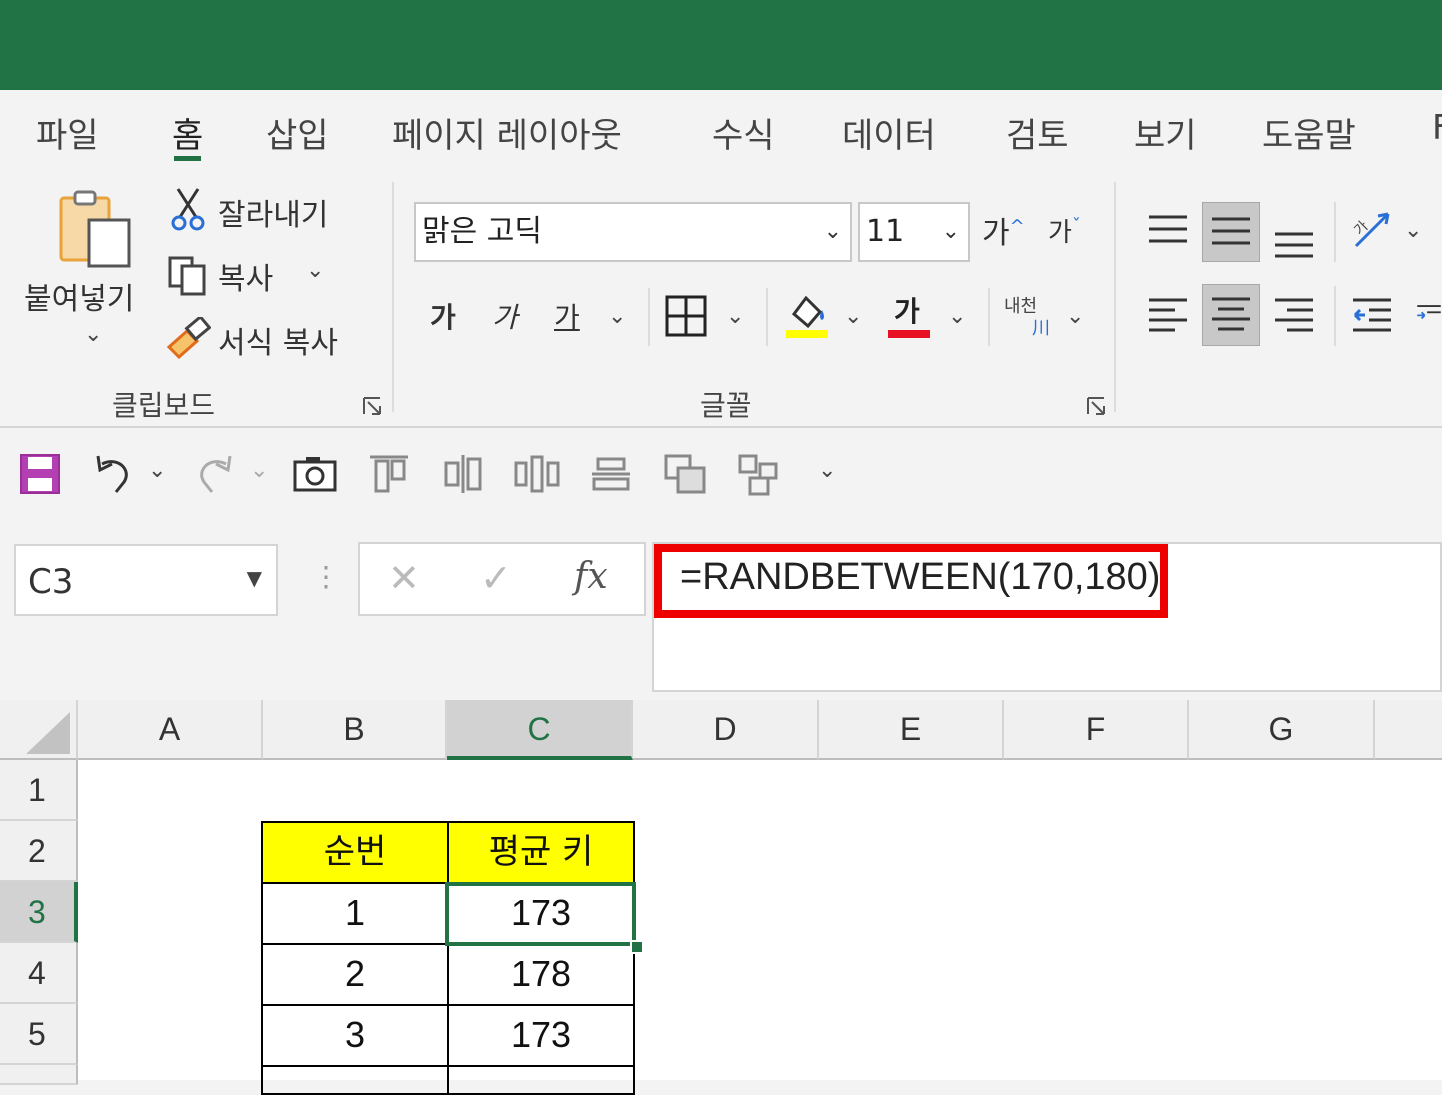  Describe the element at coordinates (686, 316) in the screenshot. I see `borders-icon` at that location.